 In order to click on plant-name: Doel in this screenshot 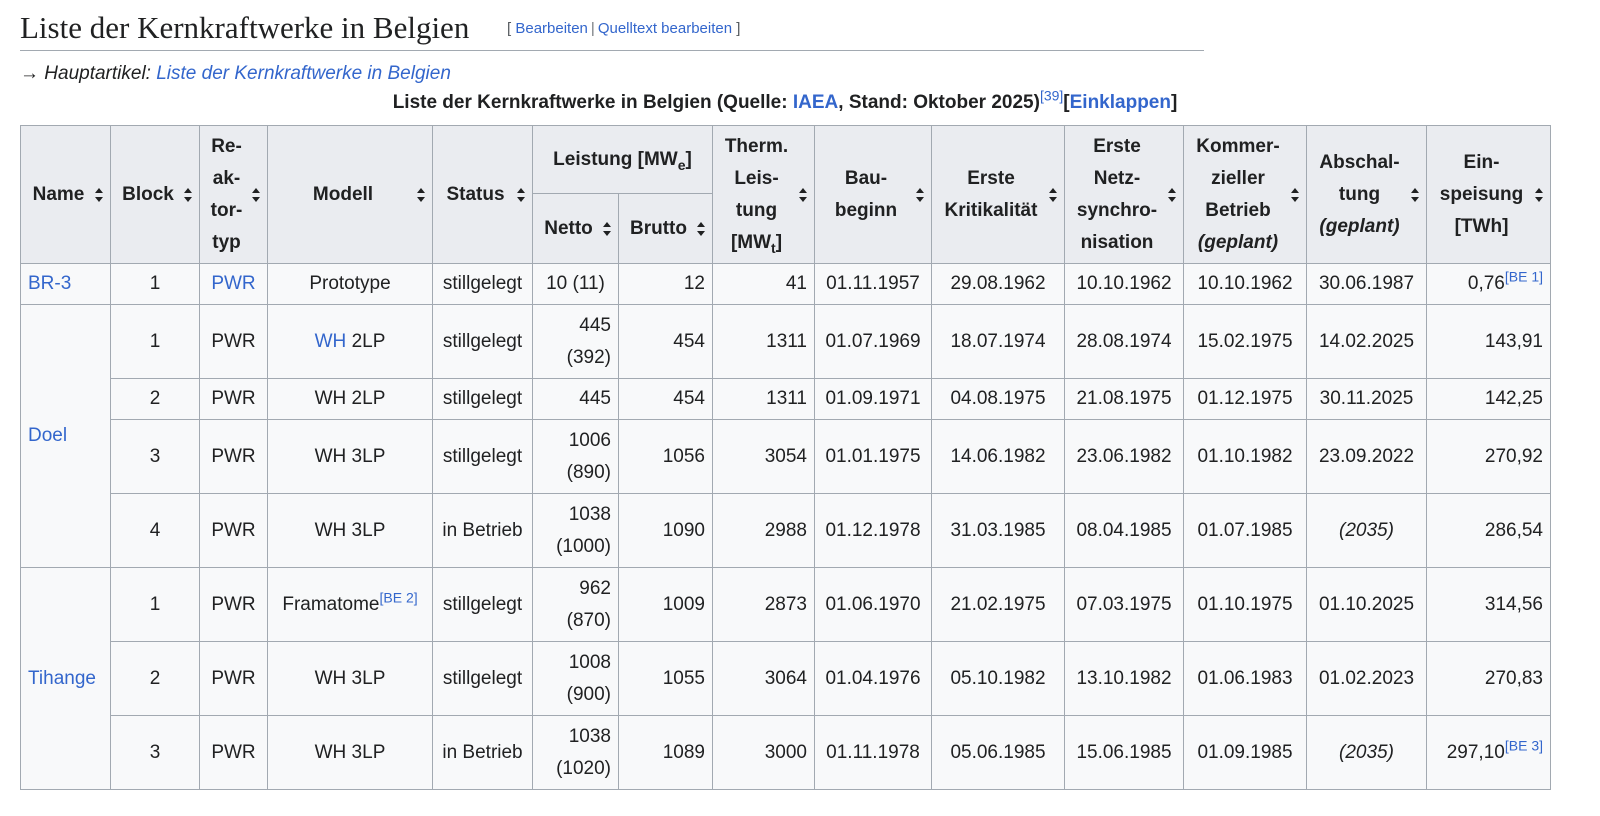, I will do `click(65, 436)`.